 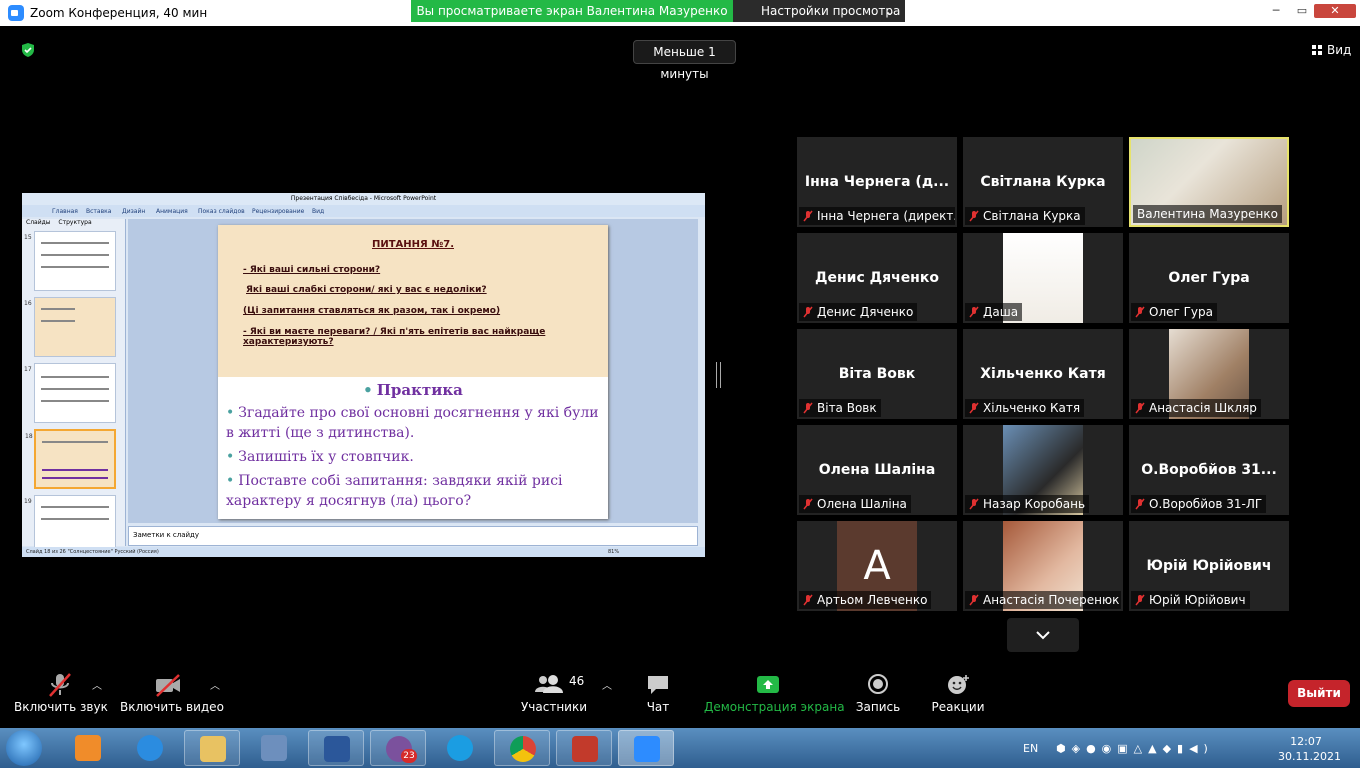 I want to click on leave-meeting-button: Выйти, so click(x=1319, y=693).